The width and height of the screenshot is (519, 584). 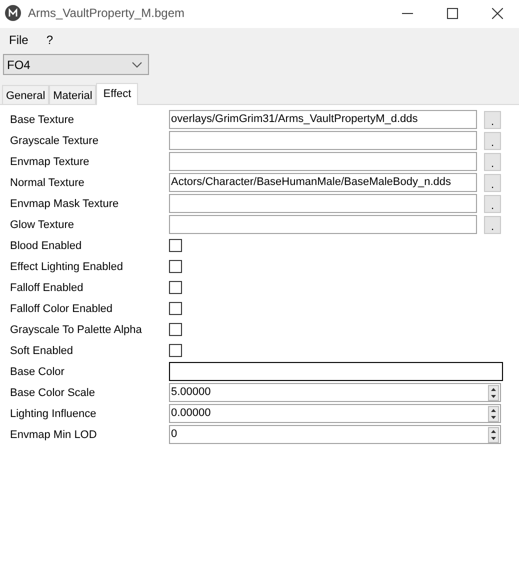 I want to click on menu-item: File, so click(x=19, y=40).